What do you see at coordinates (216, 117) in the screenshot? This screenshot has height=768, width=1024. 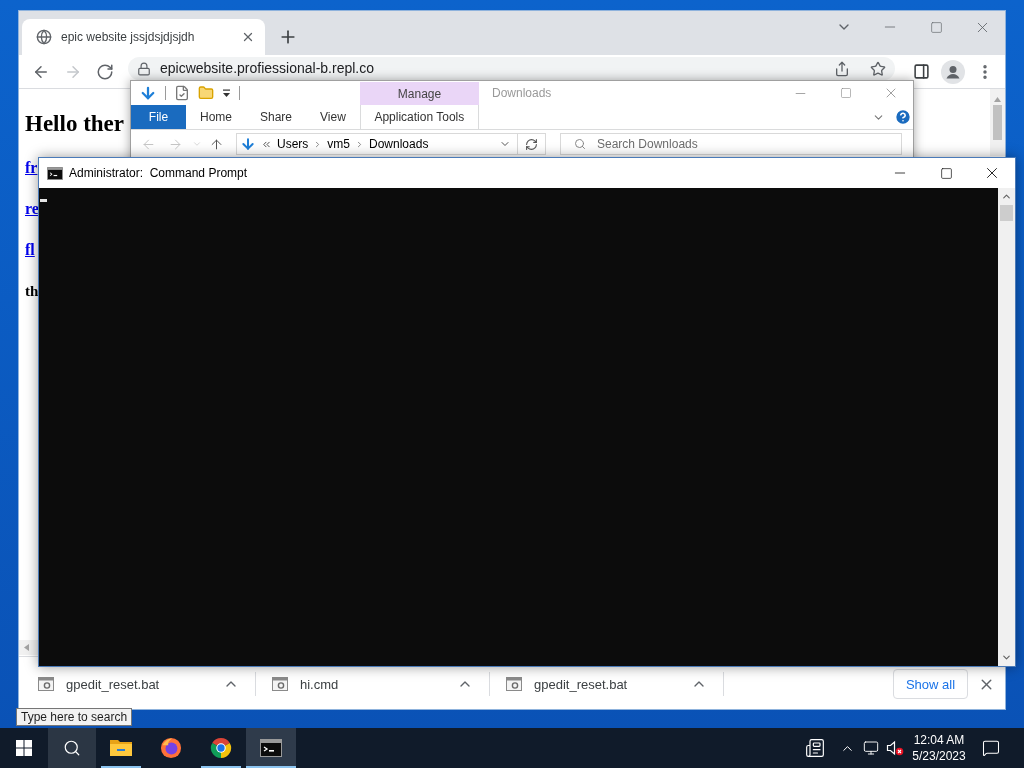 I see `ribbon-tab: Home` at bounding box center [216, 117].